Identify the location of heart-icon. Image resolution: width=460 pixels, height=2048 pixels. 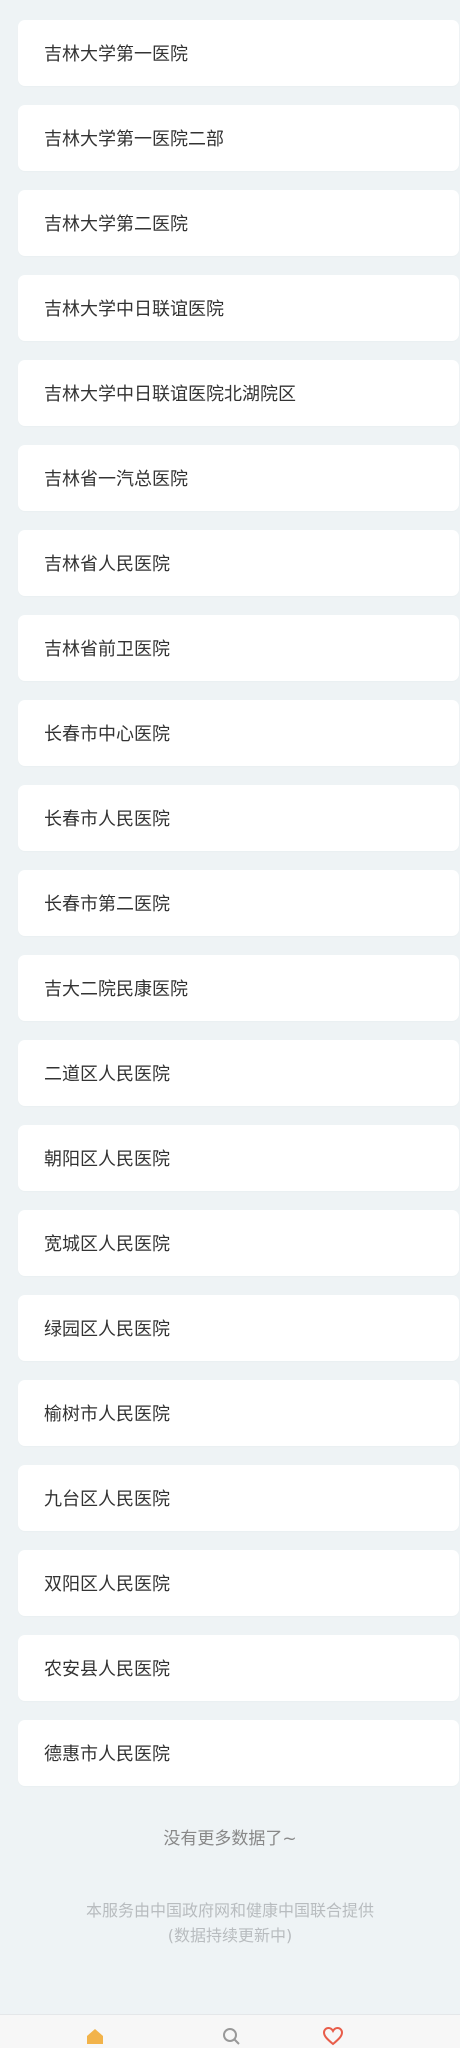
(333, 2036).